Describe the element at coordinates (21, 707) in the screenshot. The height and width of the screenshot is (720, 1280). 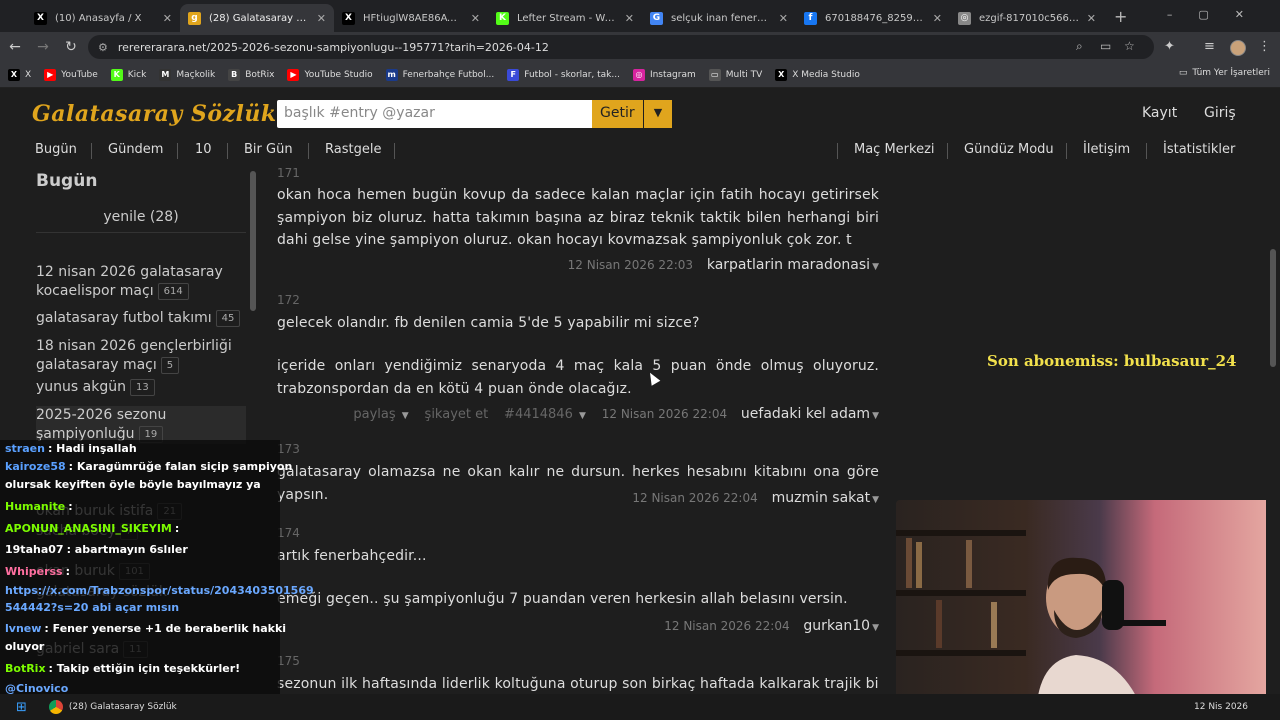
I see `windows-start-icon: ⊞` at that location.